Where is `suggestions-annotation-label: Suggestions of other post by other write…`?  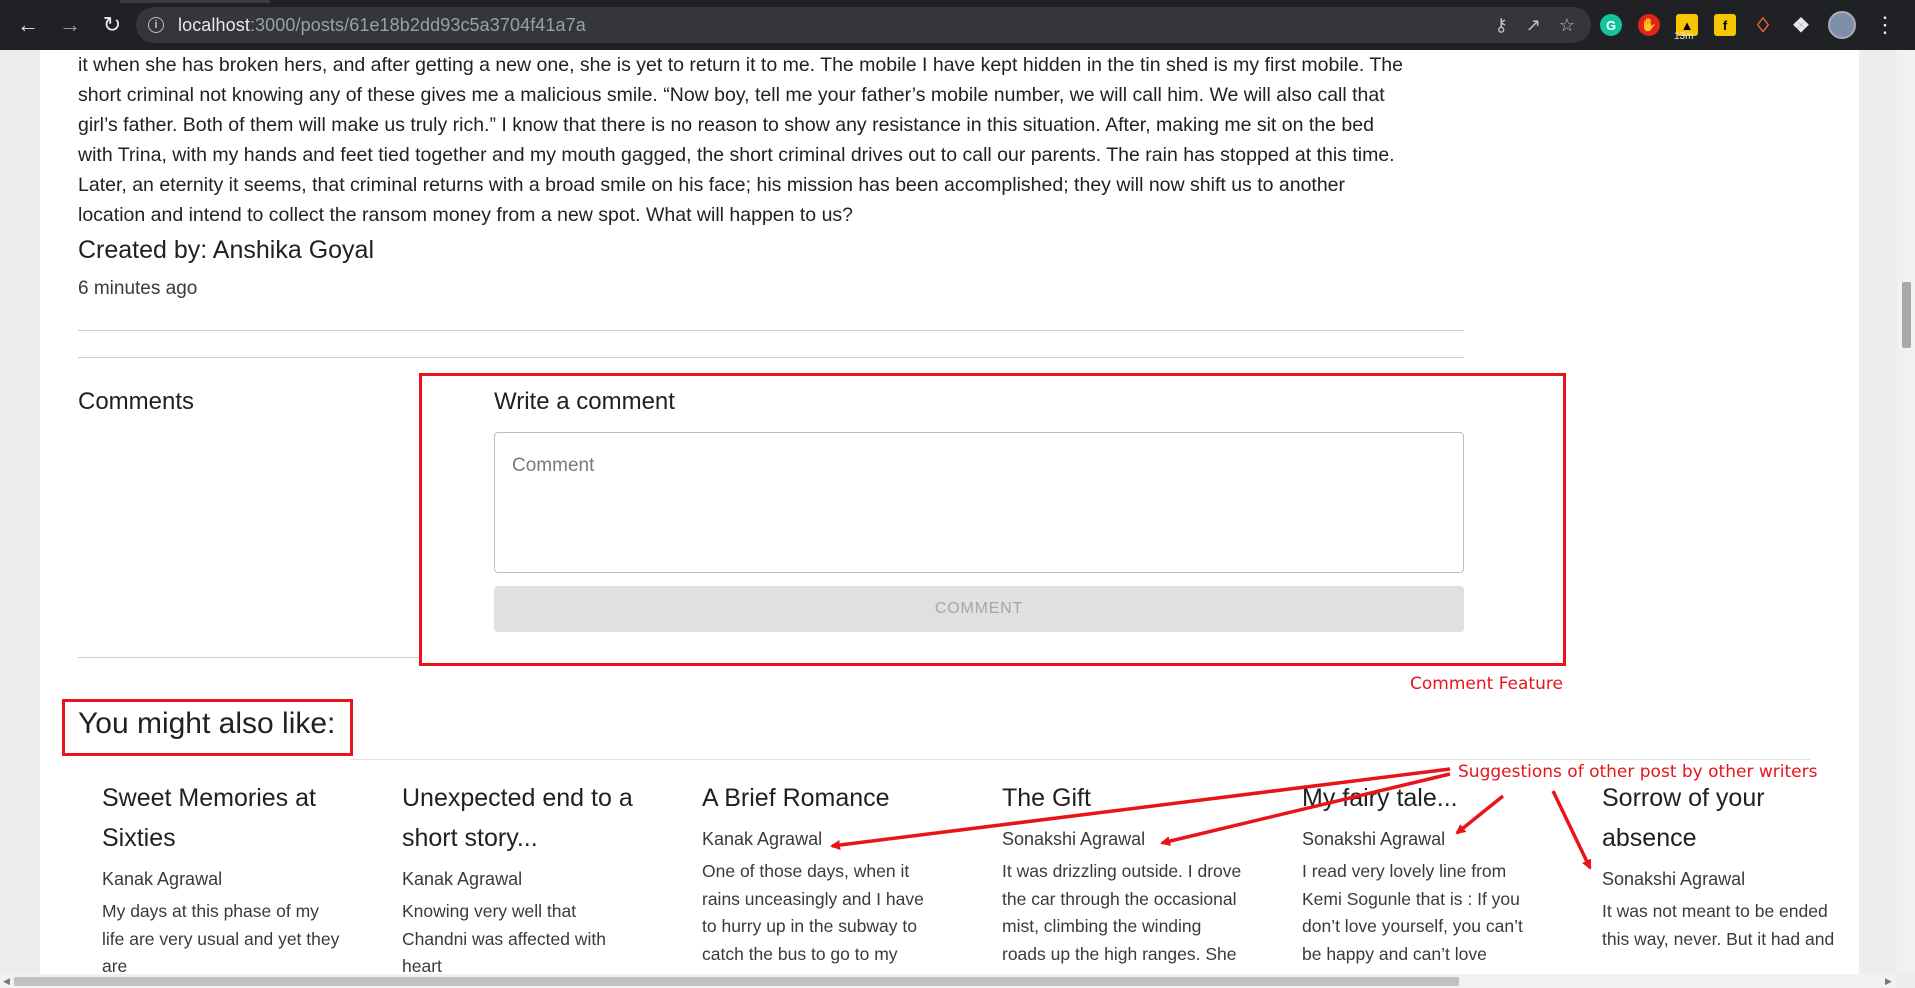 suggestions-annotation-label: Suggestions of other post by other write… is located at coordinates (1638, 772).